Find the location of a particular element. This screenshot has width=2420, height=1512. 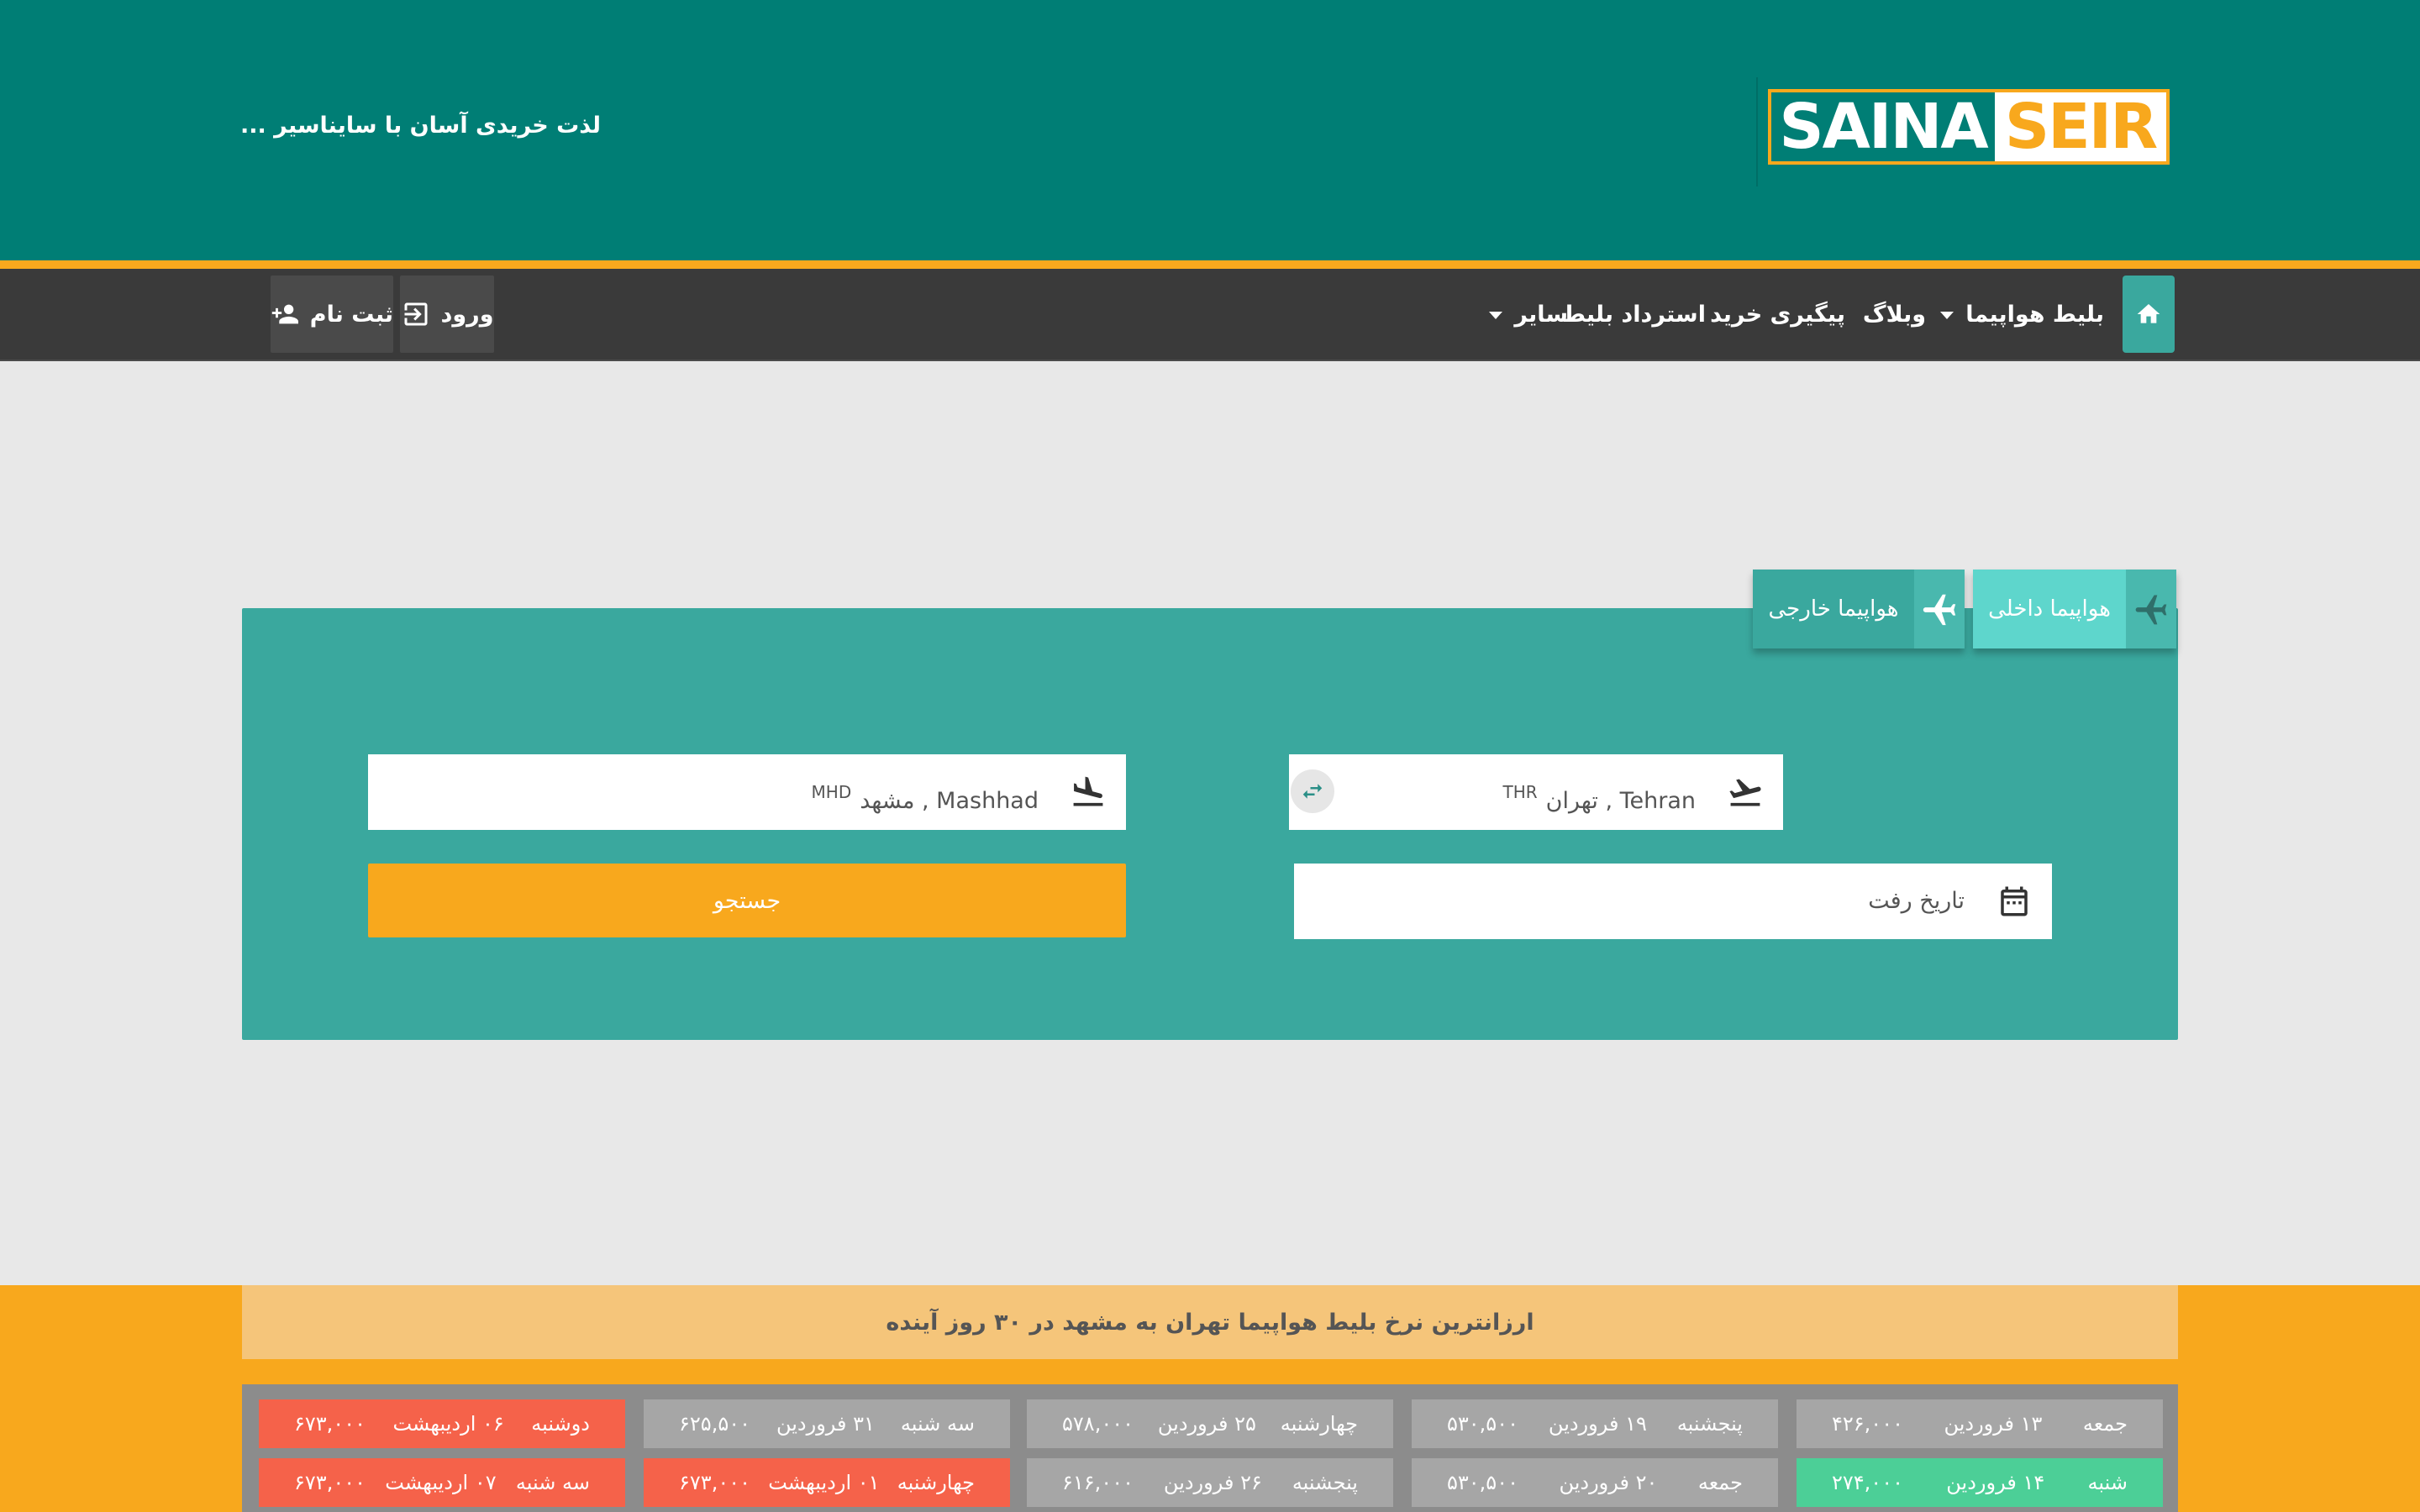

fare-date: ۲۵ فروردین is located at coordinates (1206, 1424).